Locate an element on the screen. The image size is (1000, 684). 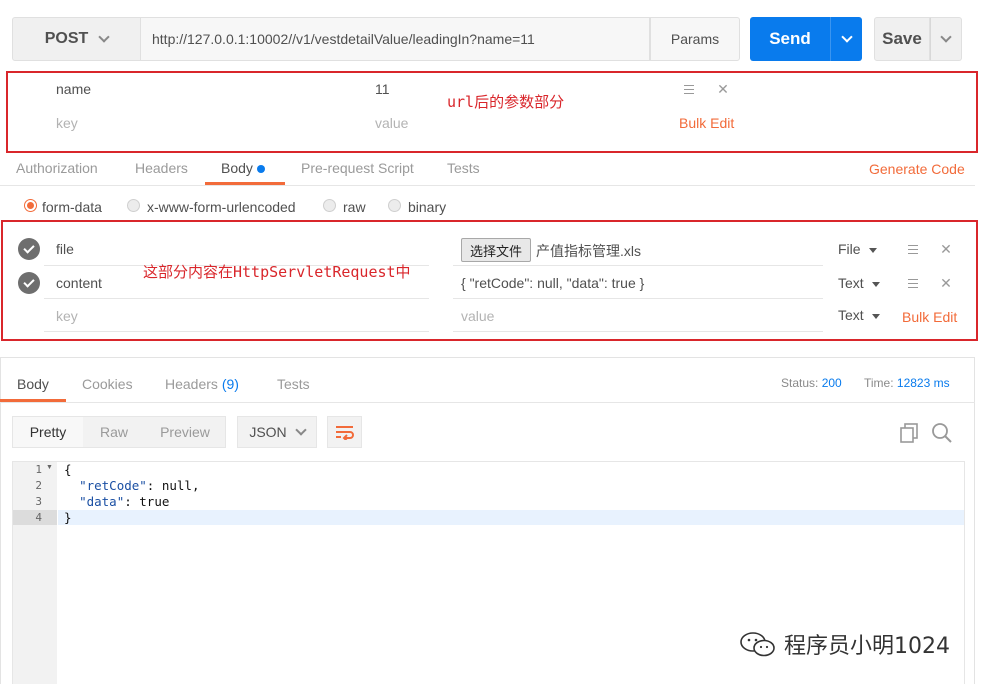
param-value: 11 is located at coordinates (382, 89).